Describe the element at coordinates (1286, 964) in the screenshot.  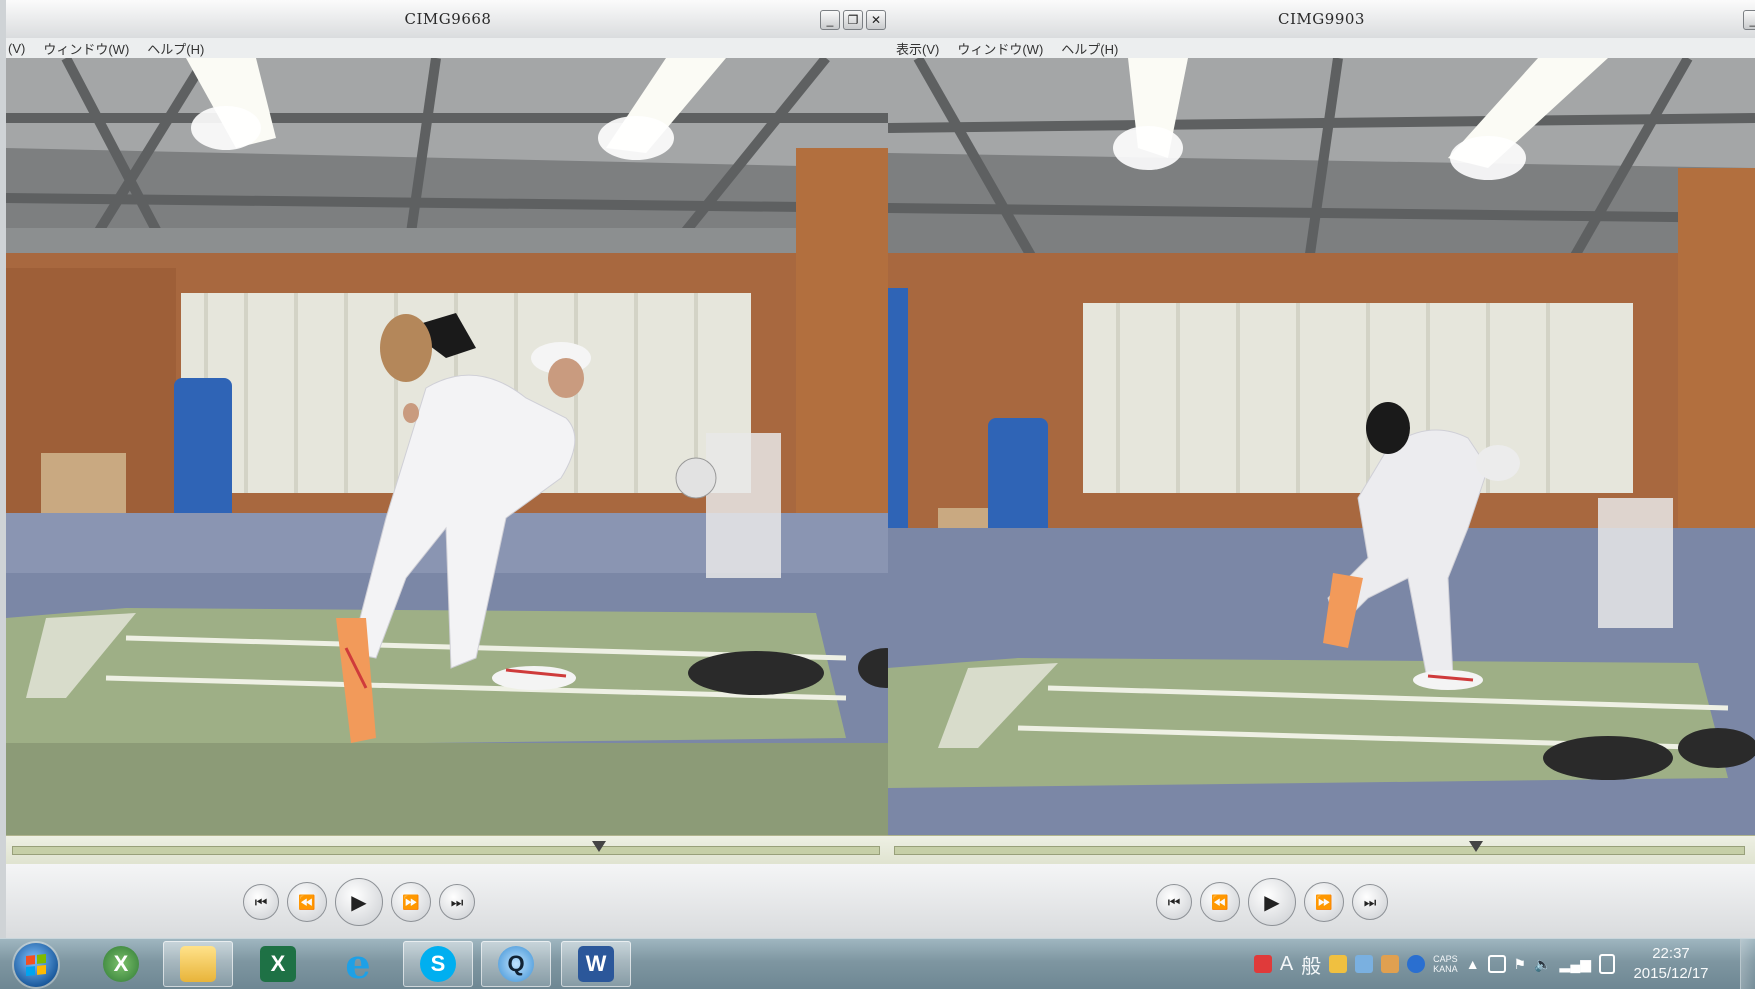
I see `ime-mode-indicator: A` at that location.